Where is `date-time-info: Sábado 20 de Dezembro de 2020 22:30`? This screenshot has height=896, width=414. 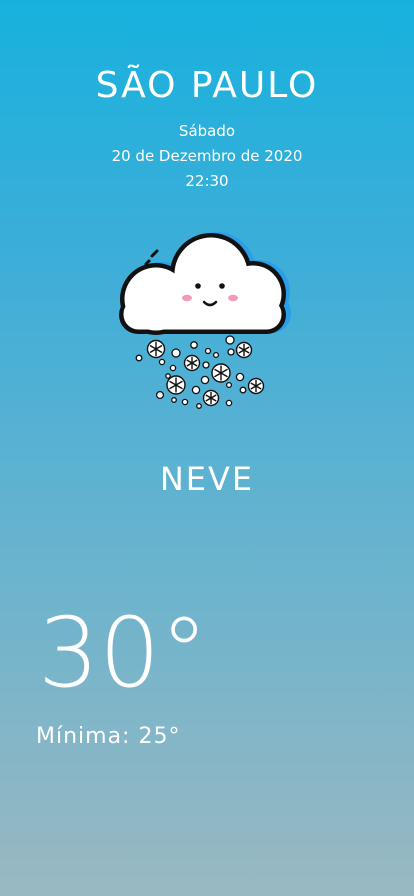
date-time-info: Sábado 20 de Dezembro de 2020 22:30 is located at coordinates (207, 156).